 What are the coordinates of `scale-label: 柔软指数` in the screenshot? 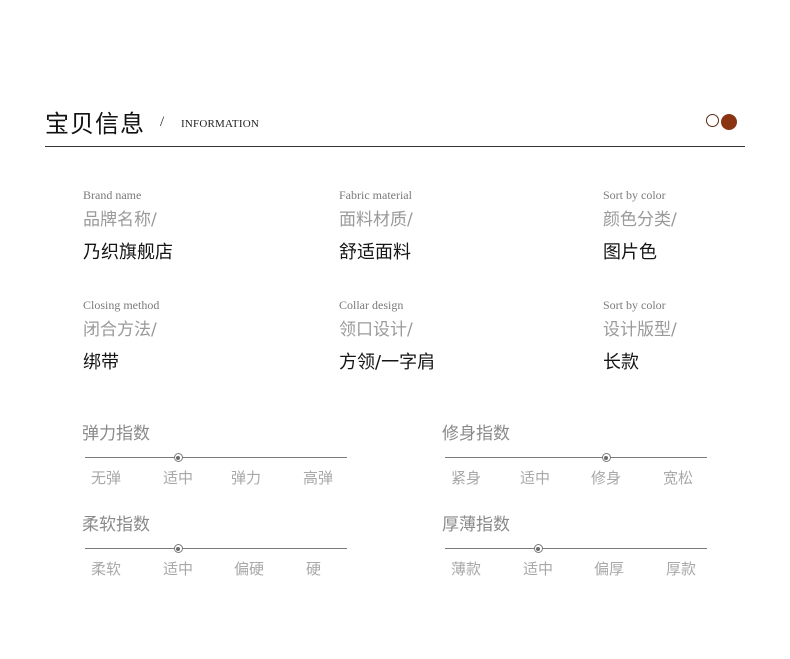 It's located at (116, 525).